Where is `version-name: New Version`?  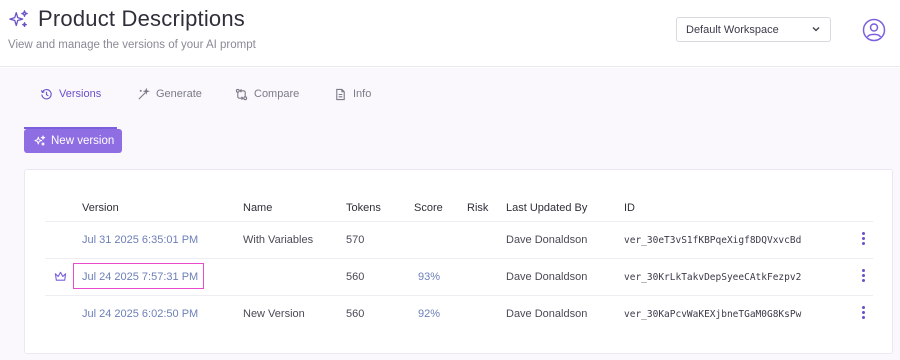 version-name: New Version is located at coordinates (274, 314).